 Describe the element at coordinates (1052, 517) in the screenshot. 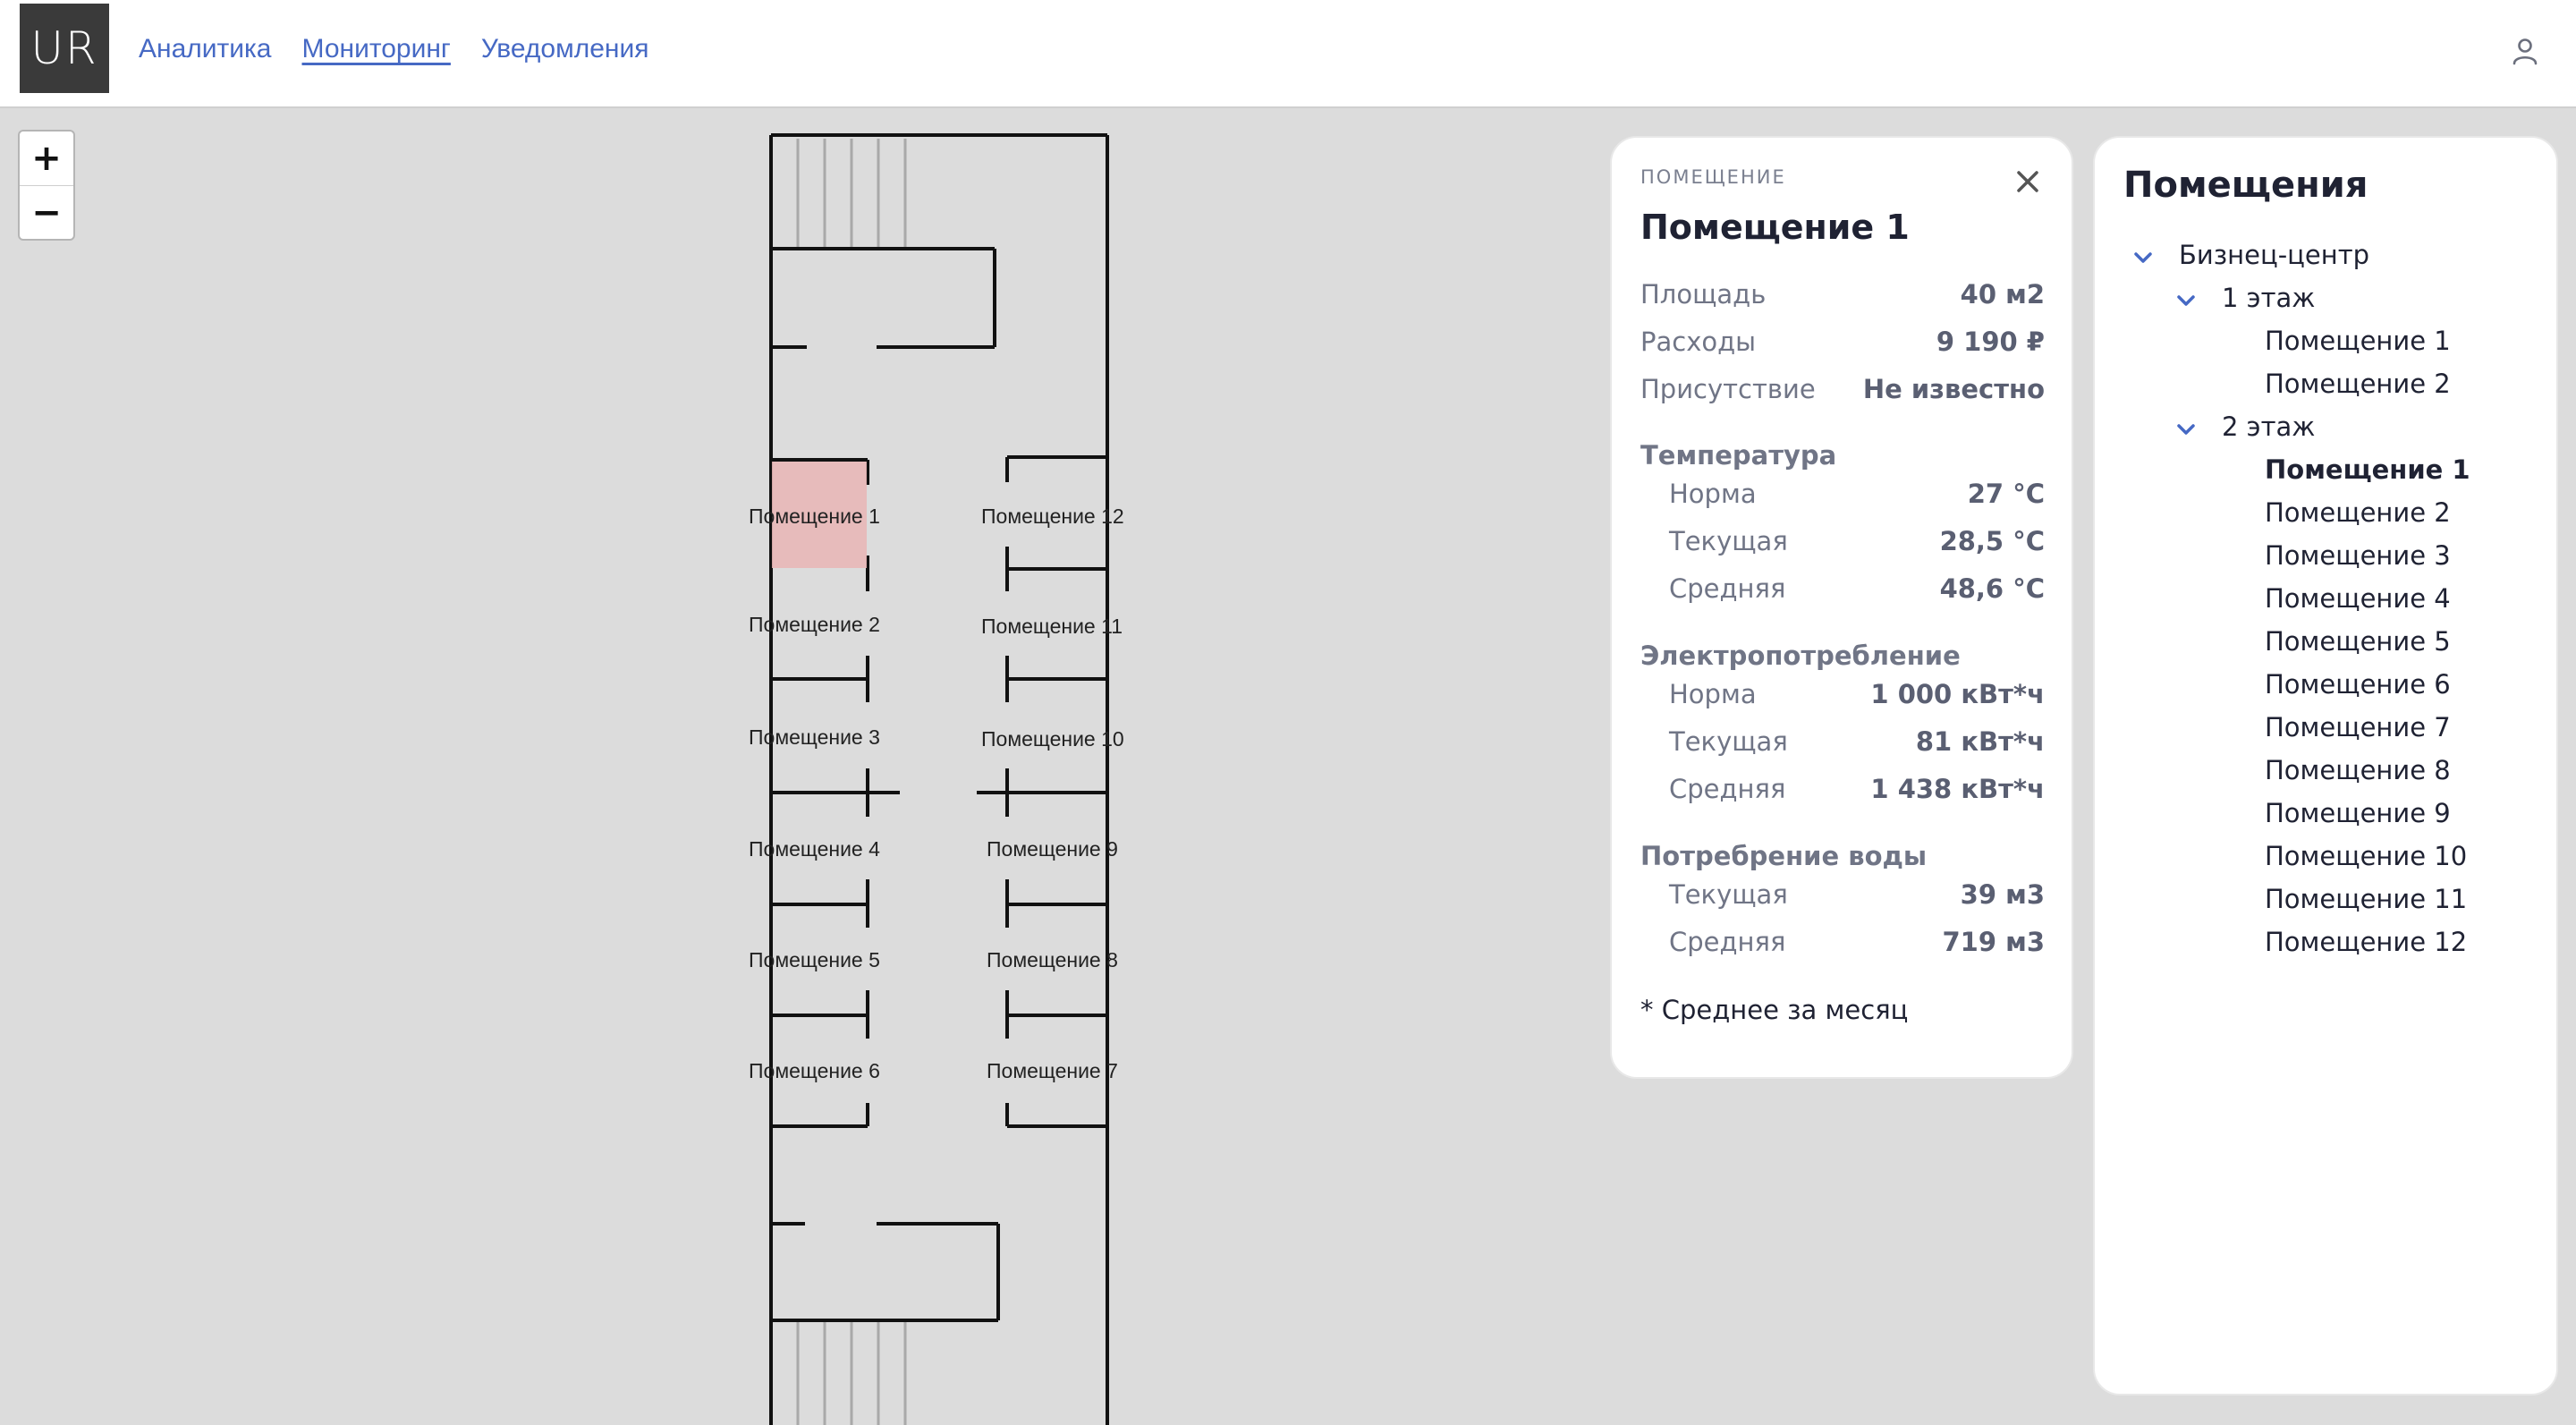

I see `room-label-12: Помещение 12` at that location.